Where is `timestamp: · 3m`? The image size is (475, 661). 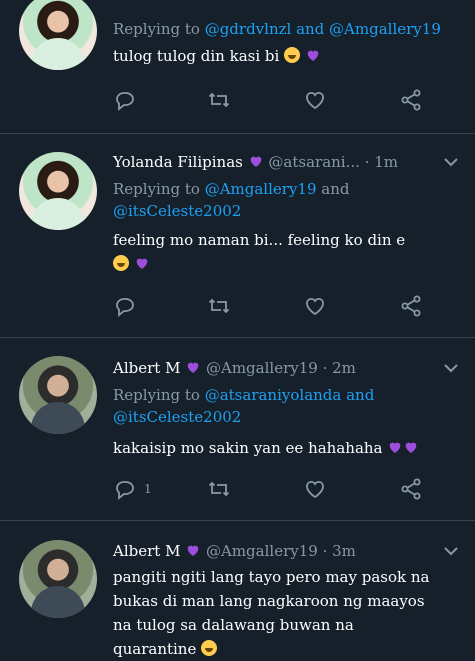
timestamp: · 3m is located at coordinates (339, 551).